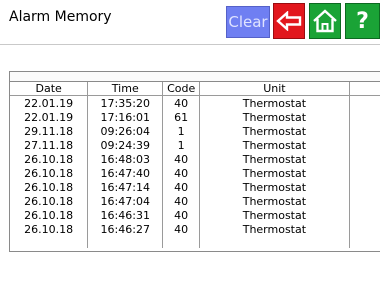 Image resolution: width=380 pixels, height=281 pixels. I want to click on table-header-row: Date Time Code Unit, so click(195, 89).